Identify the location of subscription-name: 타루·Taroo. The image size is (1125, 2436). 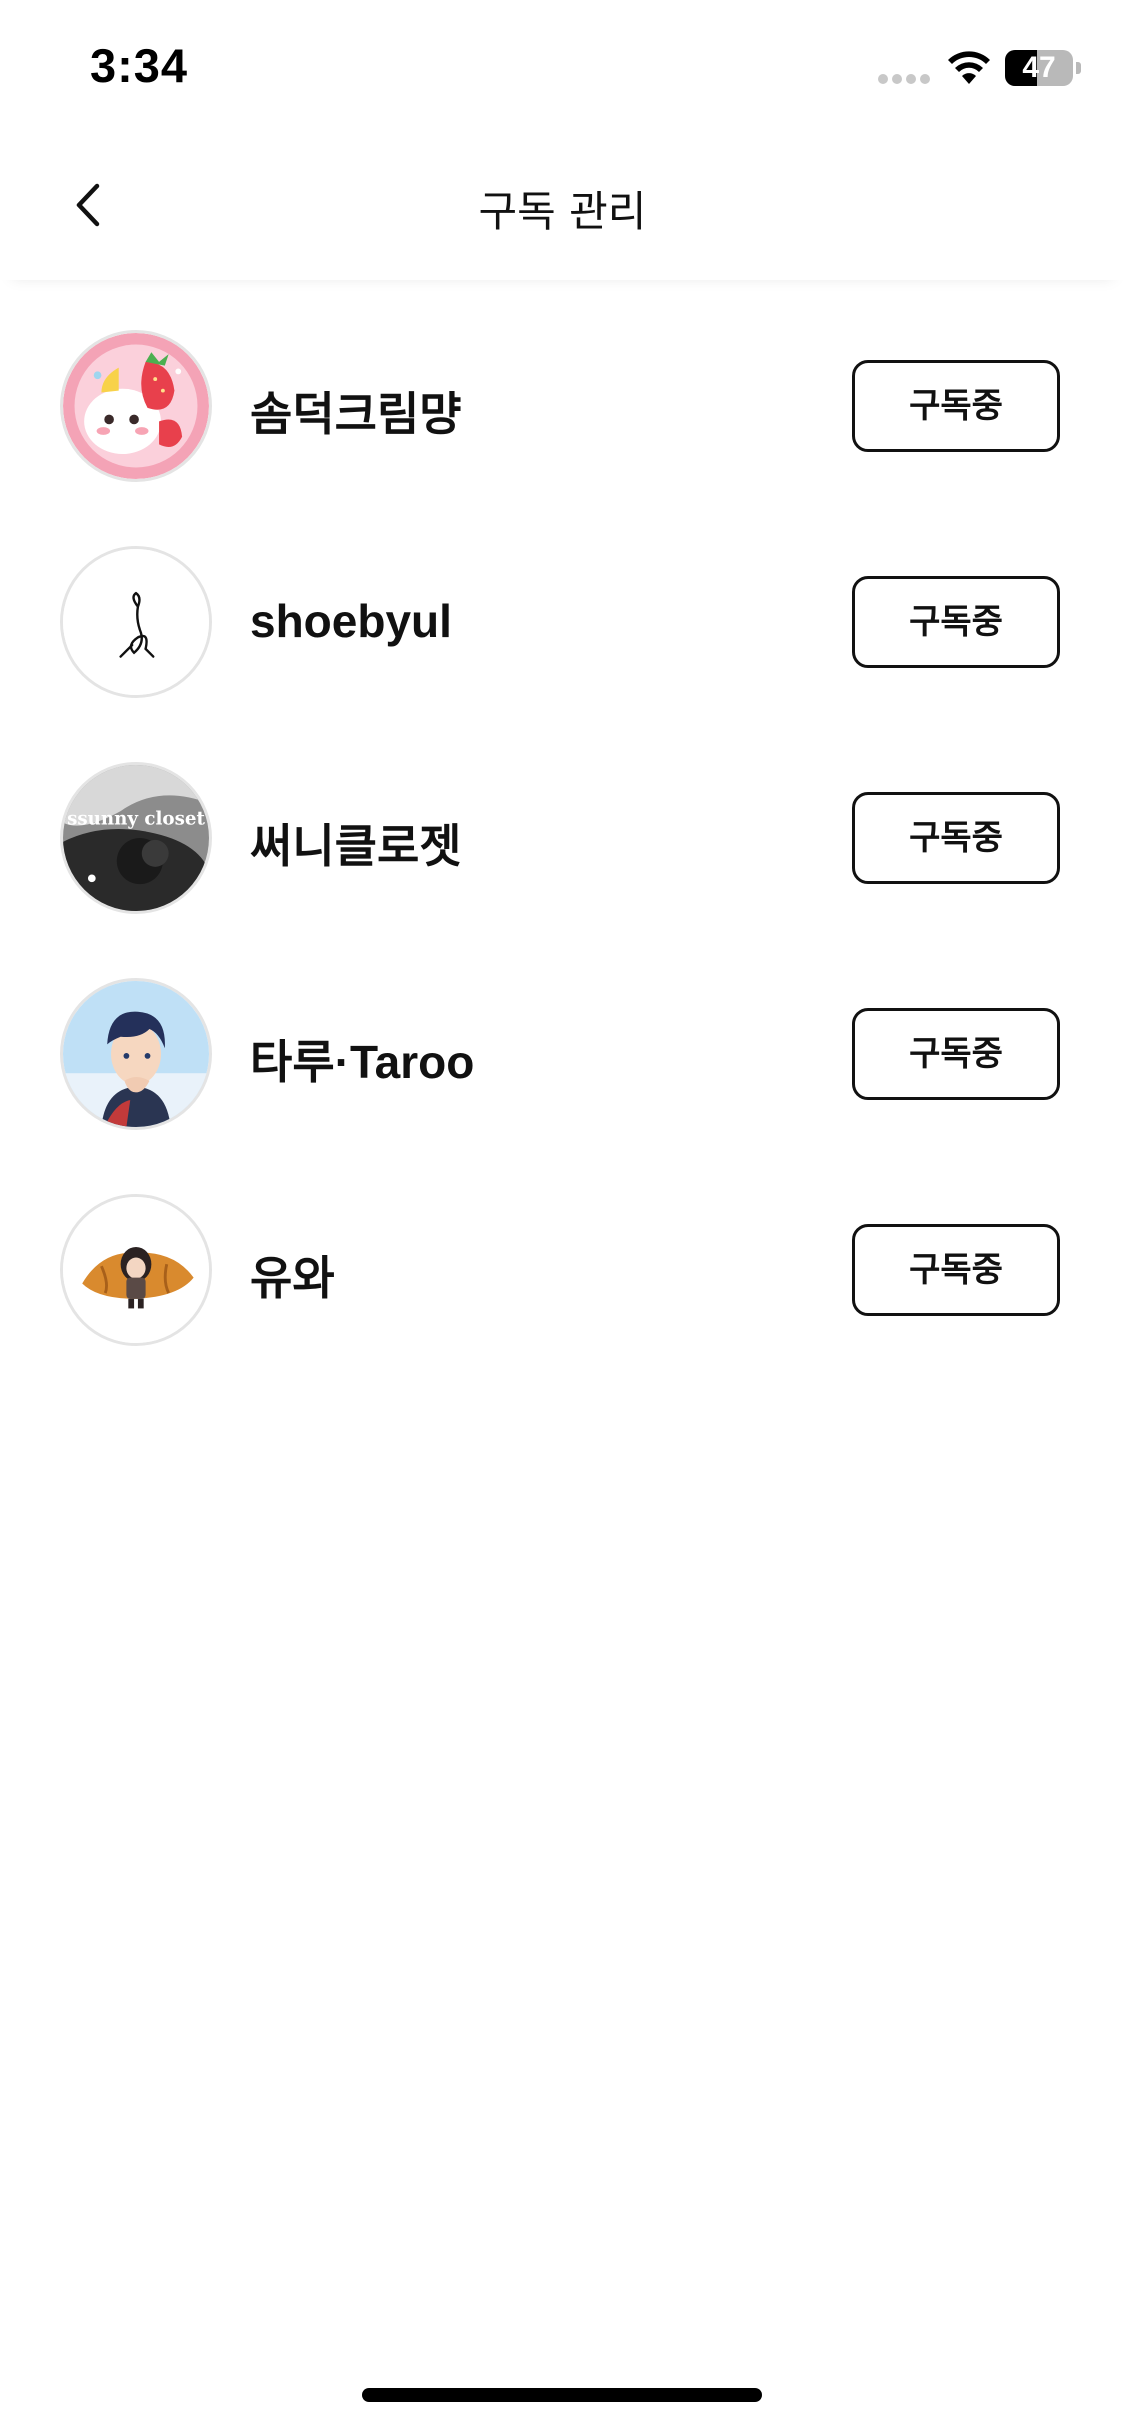
(362, 1062).